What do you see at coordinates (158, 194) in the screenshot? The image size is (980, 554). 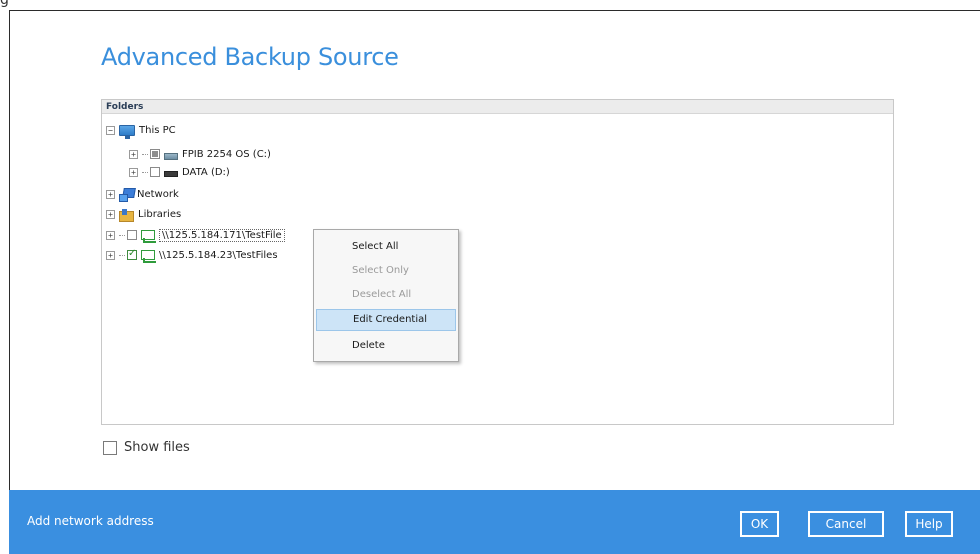 I see `tree-node-label: Network` at bounding box center [158, 194].